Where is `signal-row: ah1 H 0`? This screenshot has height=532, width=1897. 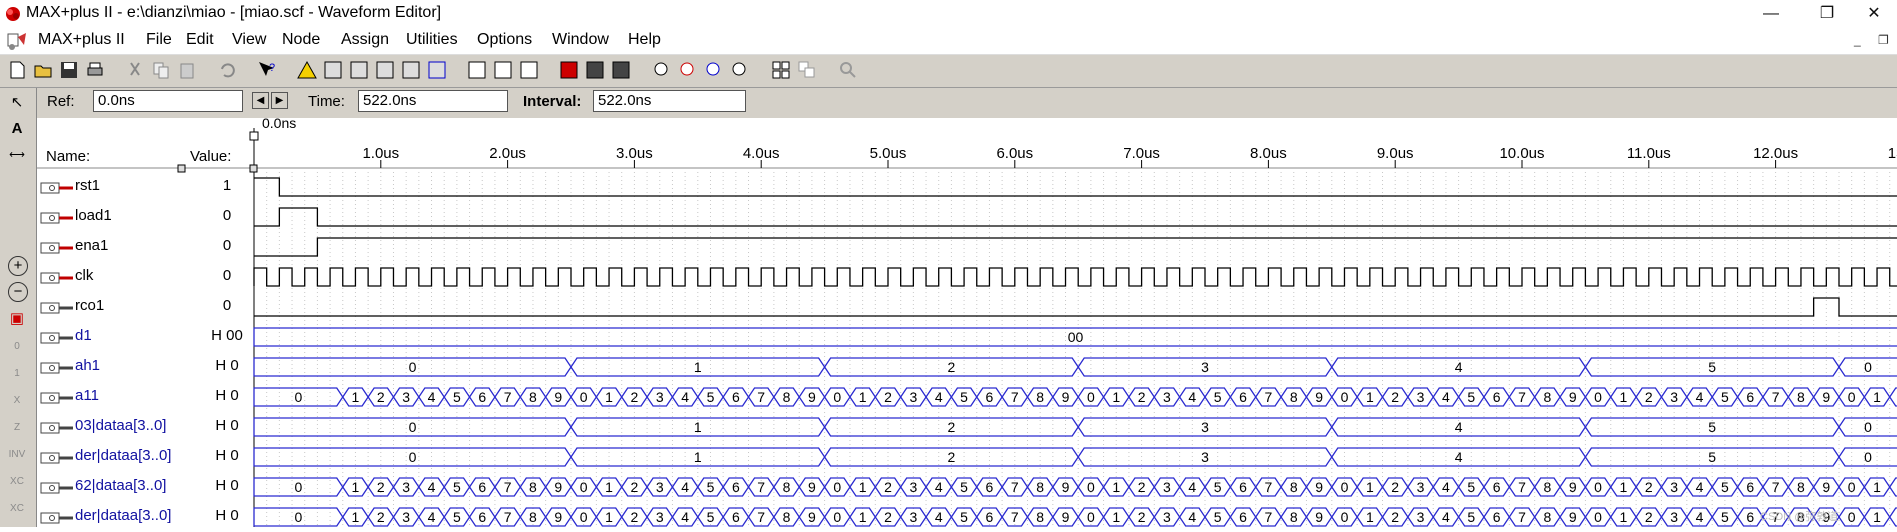
signal-row: ah1 H 0 is located at coordinates (144, 367).